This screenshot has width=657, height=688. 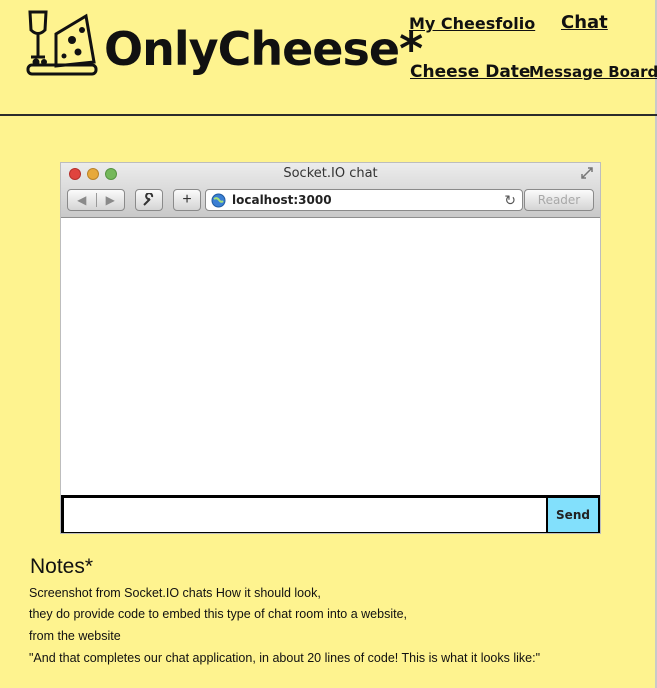 What do you see at coordinates (62, 43) in the screenshot?
I see `wine-and-cheese-icon` at bounding box center [62, 43].